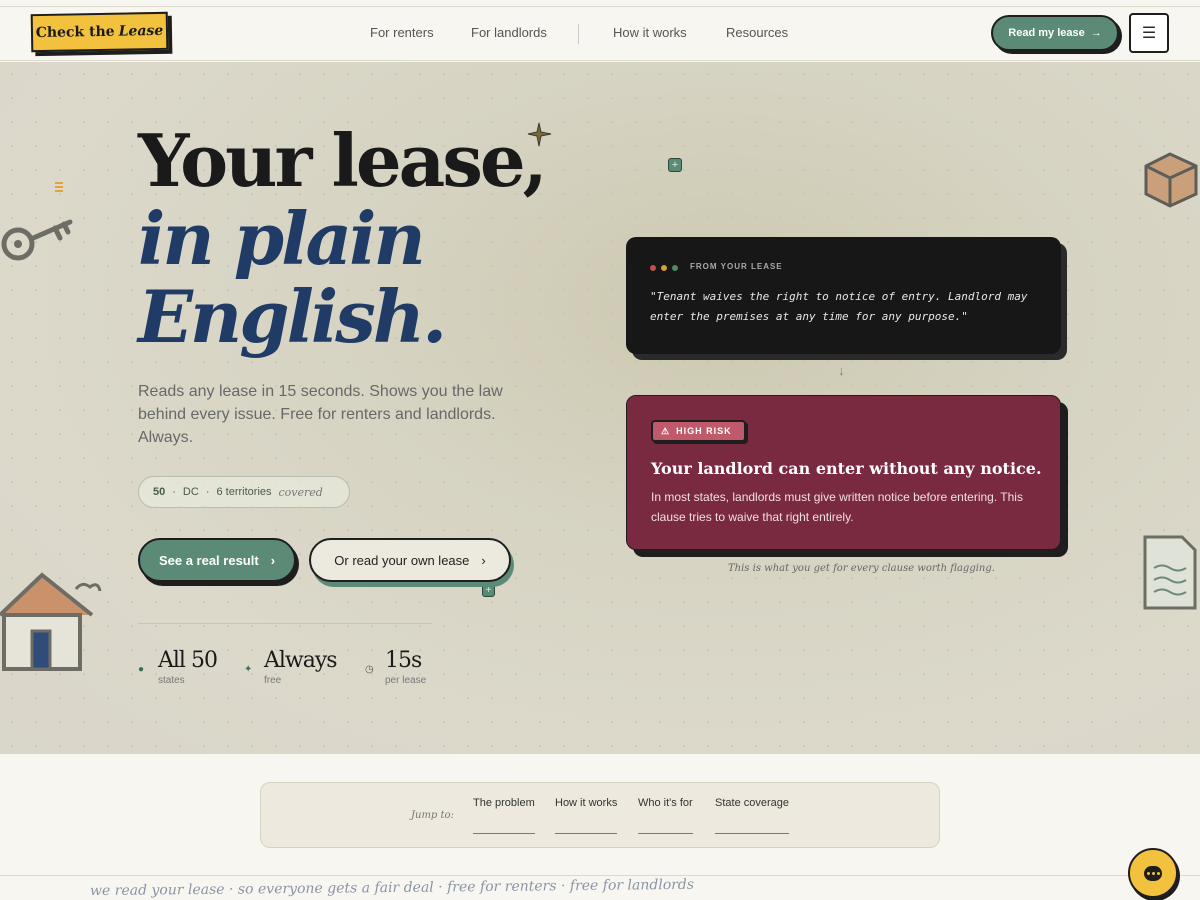 The height and width of the screenshot is (900, 1200). What do you see at coordinates (343, 160) in the screenshot?
I see `hero-title-line1: Your lease,` at bounding box center [343, 160].